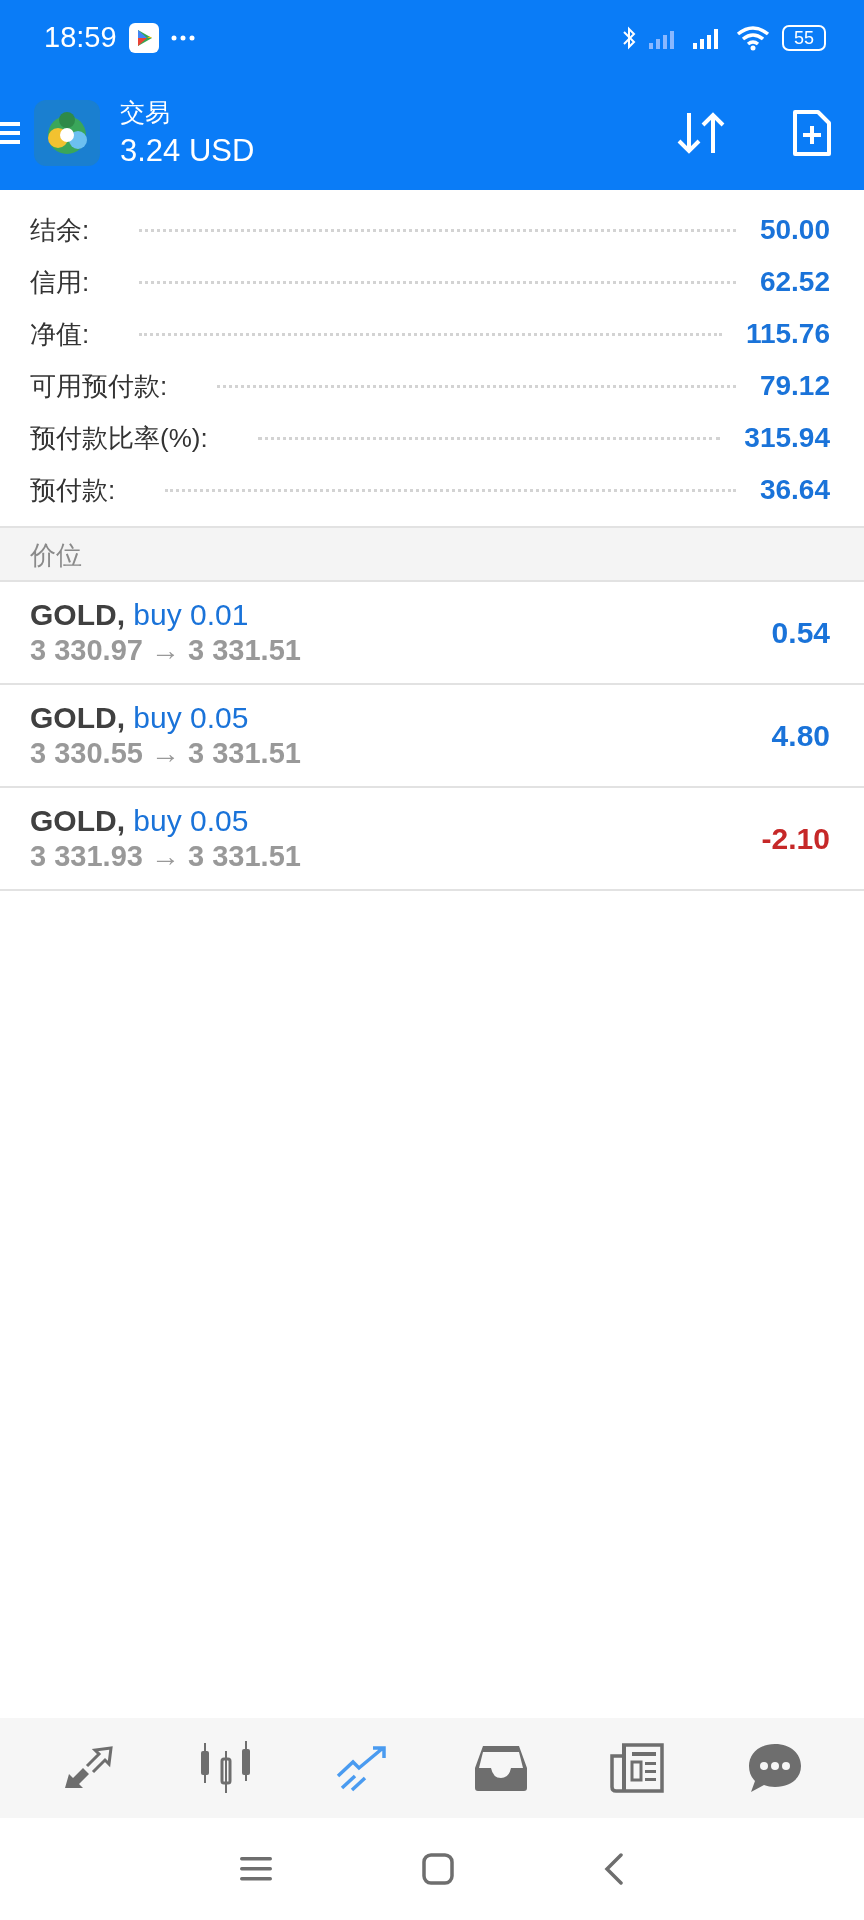  Describe the element at coordinates (73, 490) in the screenshot. I see `summary-label: 预付款:` at that location.